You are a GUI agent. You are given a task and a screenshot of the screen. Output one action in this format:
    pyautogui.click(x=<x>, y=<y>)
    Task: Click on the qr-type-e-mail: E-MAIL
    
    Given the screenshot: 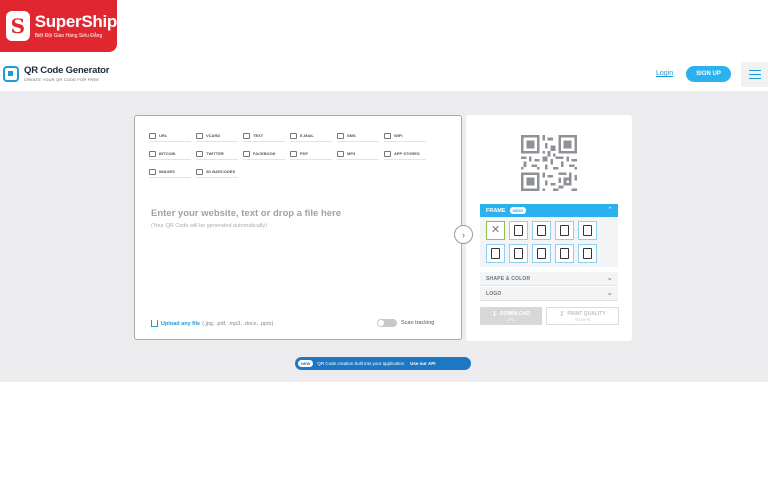 What is the action you would take?
    pyautogui.click(x=311, y=136)
    